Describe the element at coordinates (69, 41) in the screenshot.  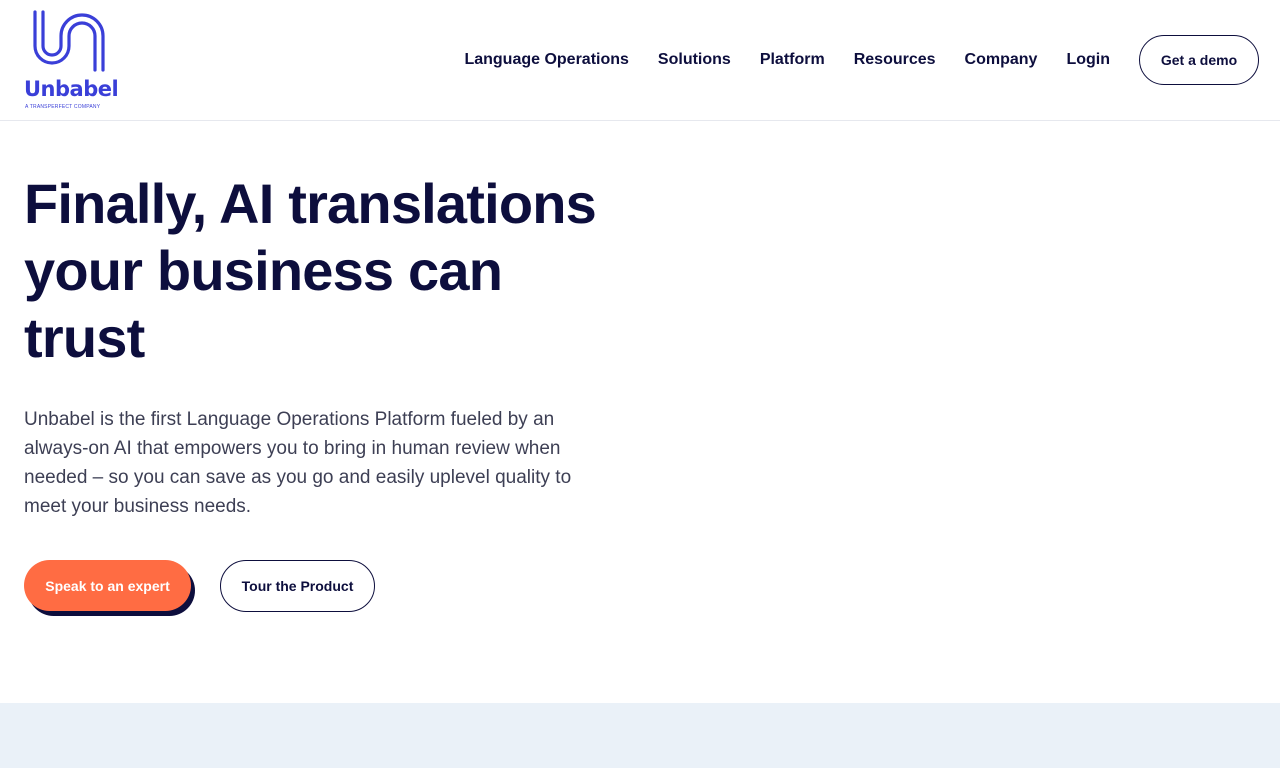
I see `unbabel-logo-icon` at that location.